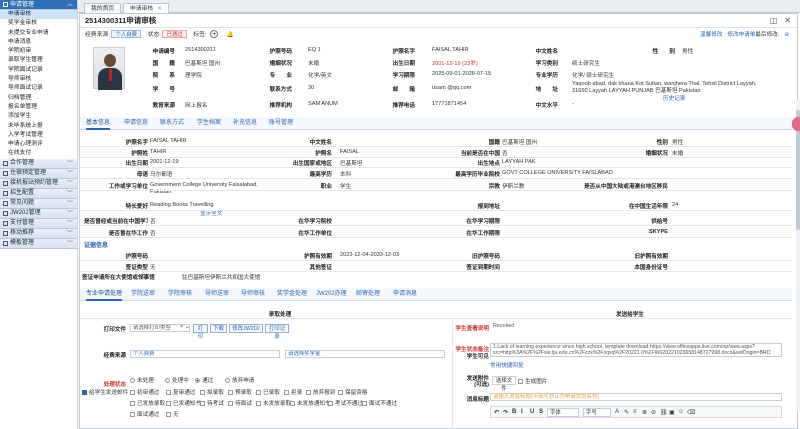  What do you see at coordinates (38, 144) in the screenshot?
I see `sidebar-item: 申请心理测评` at bounding box center [38, 144].